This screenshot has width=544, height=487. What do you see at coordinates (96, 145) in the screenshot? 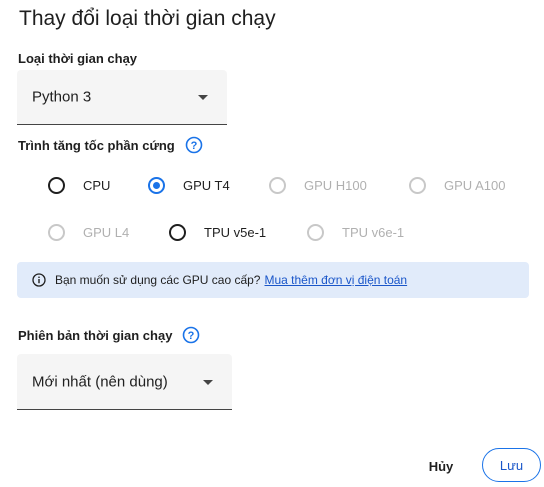
I see `hardware-accelerator-label-text: Trình tăng tốc phần cứng` at bounding box center [96, 145].